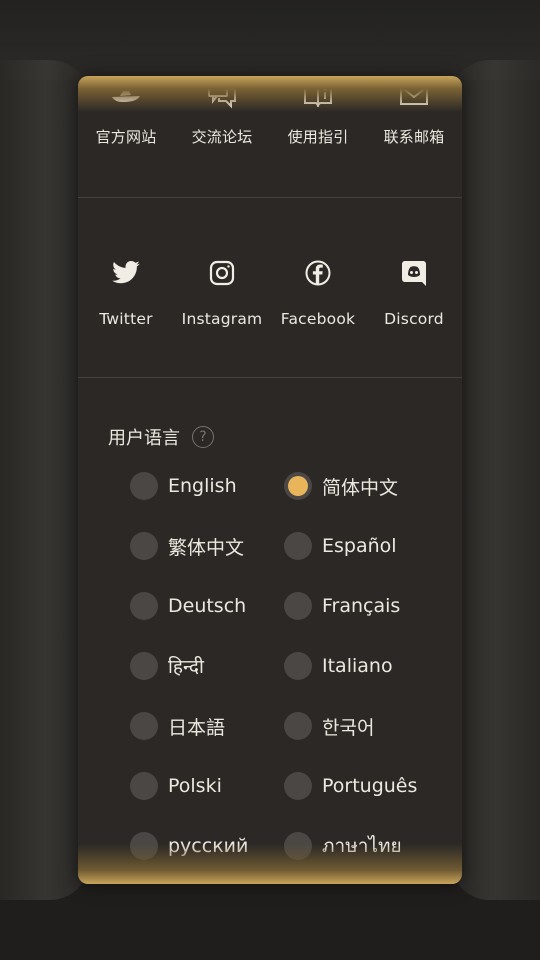  Describe the element at coordinates (222, 319) in the screenshot. I see `instagram-label: Instagram` at that location.